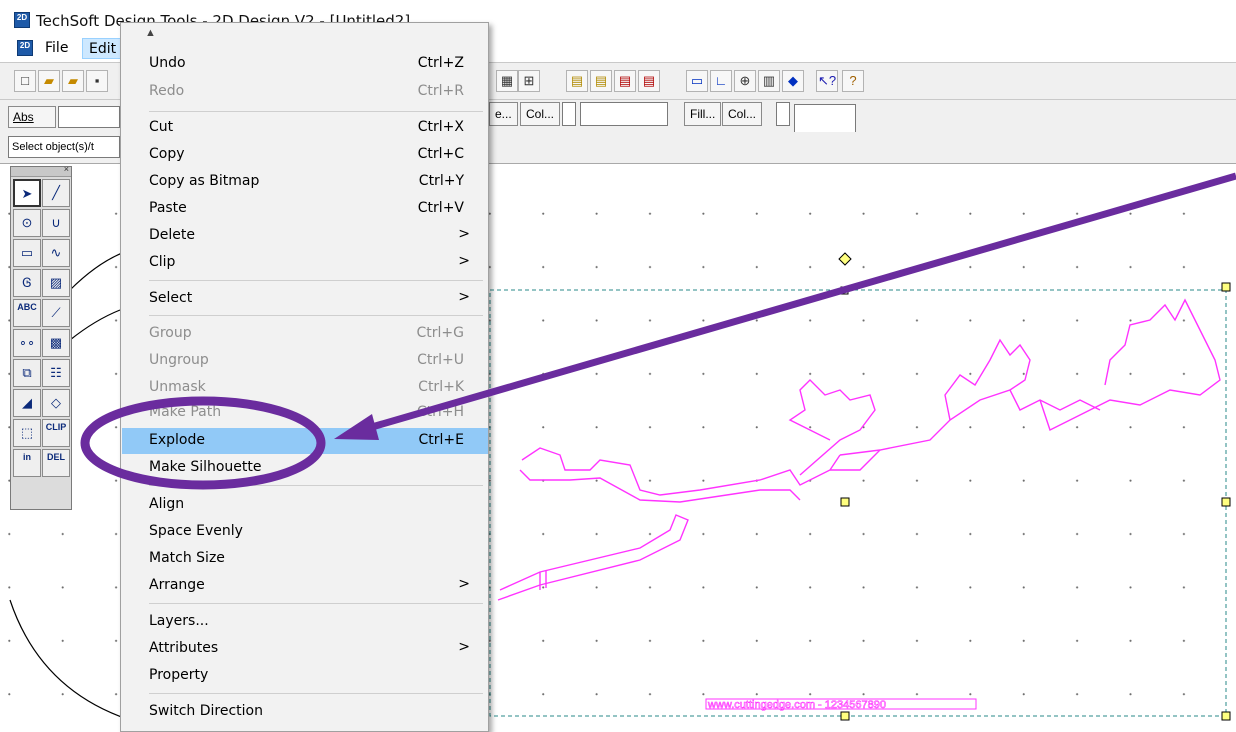 The image size is (1236, 732). Describe the element at coordinates (203, 443) in the screenshot. I see `highlight-ellipse` at that location.